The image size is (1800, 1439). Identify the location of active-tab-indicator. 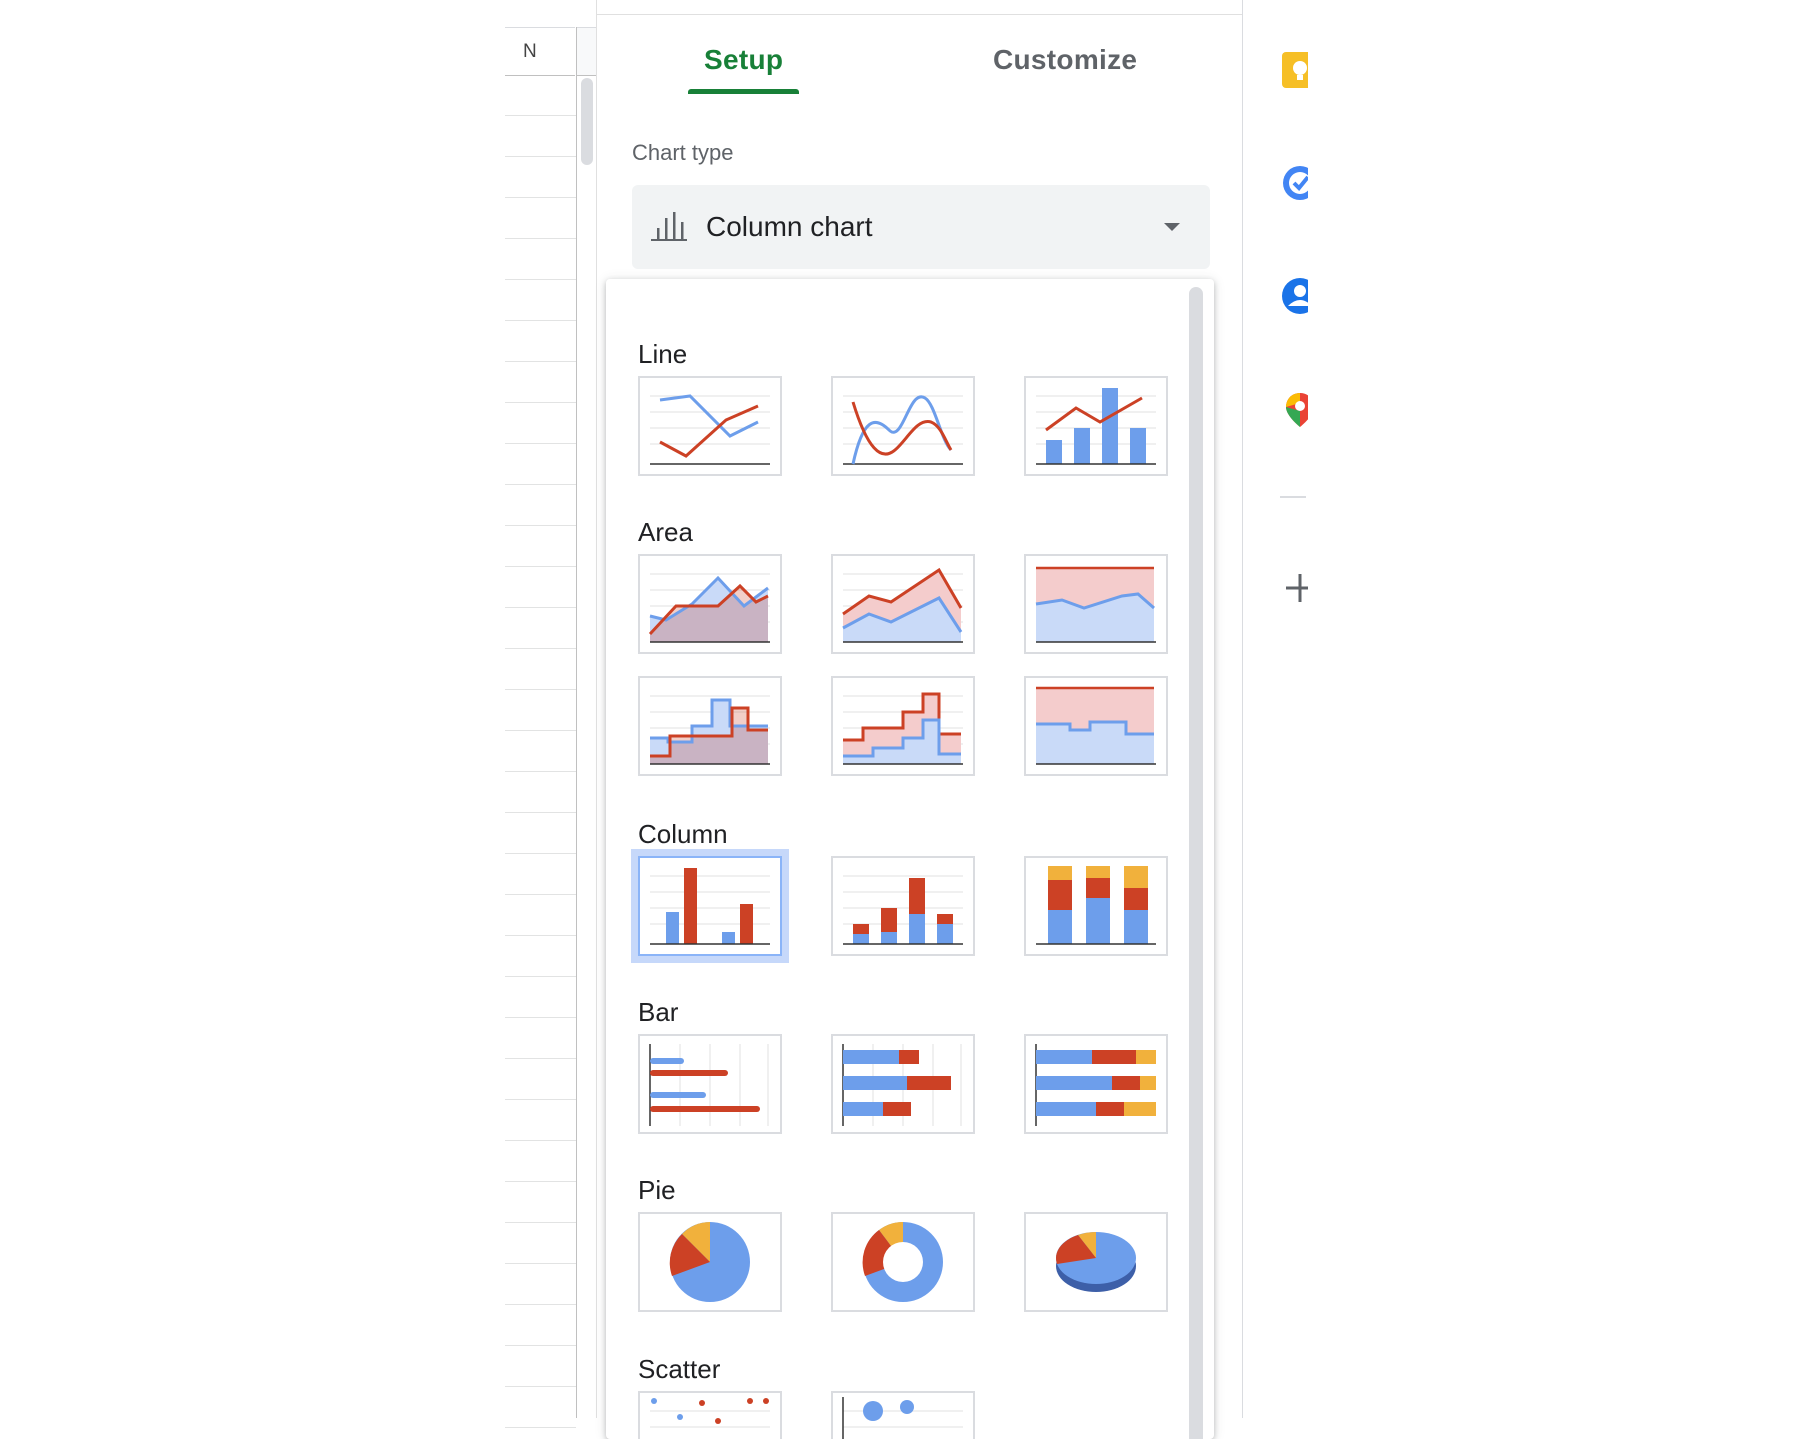
(743, 91).